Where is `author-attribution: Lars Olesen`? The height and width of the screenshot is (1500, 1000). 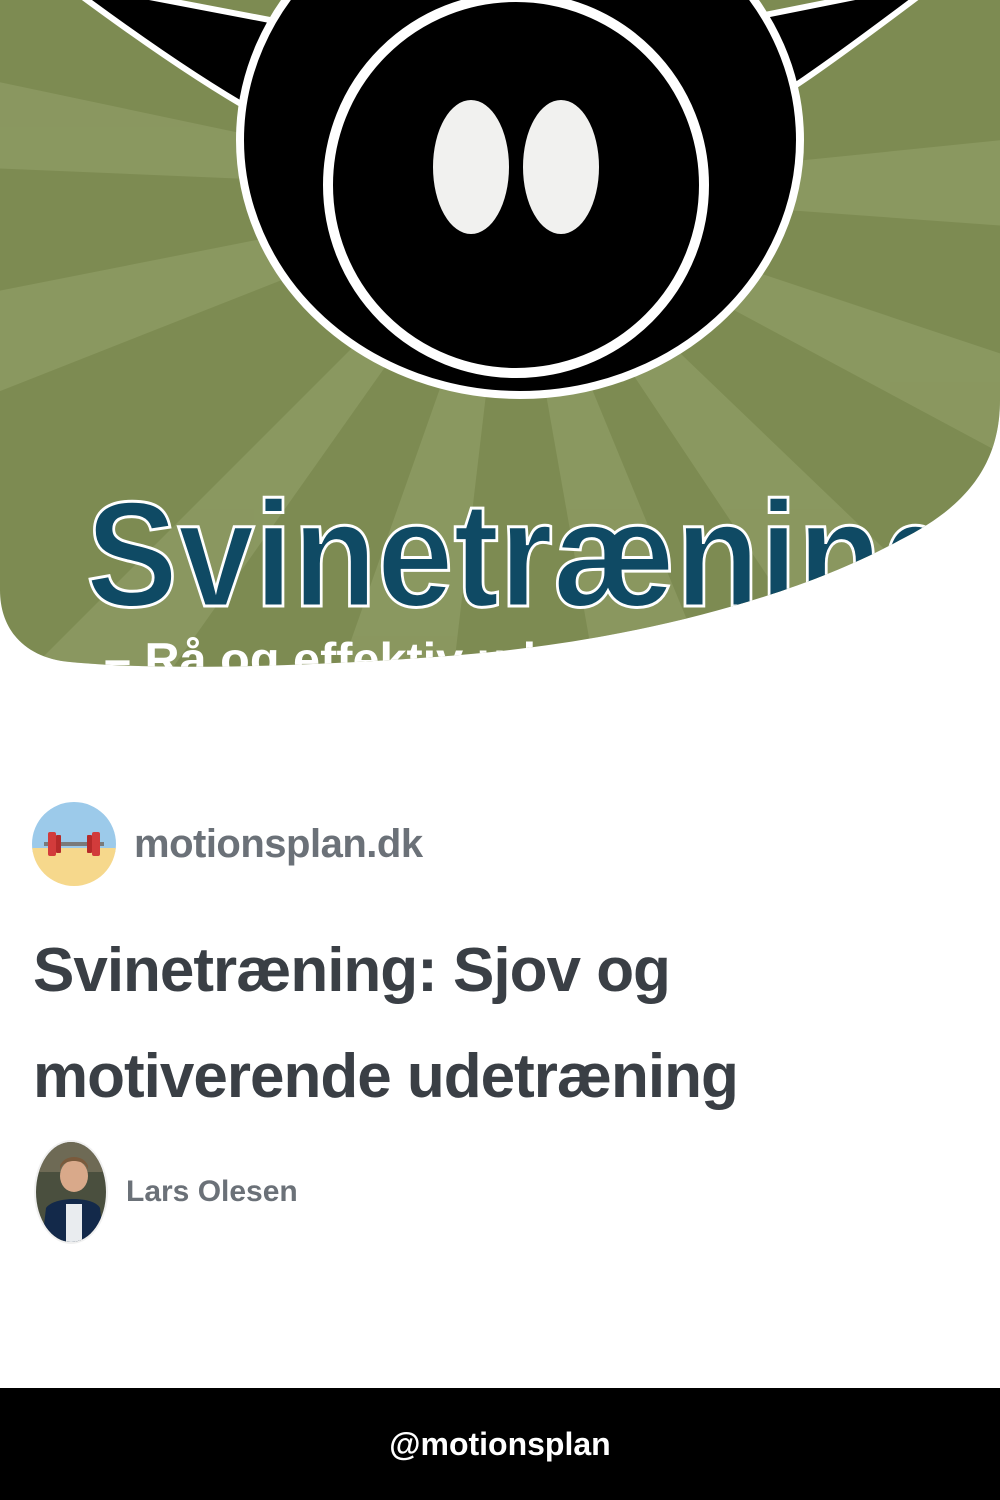 author-attribution: Lars Olesen is located at coordinates (166, 1192).